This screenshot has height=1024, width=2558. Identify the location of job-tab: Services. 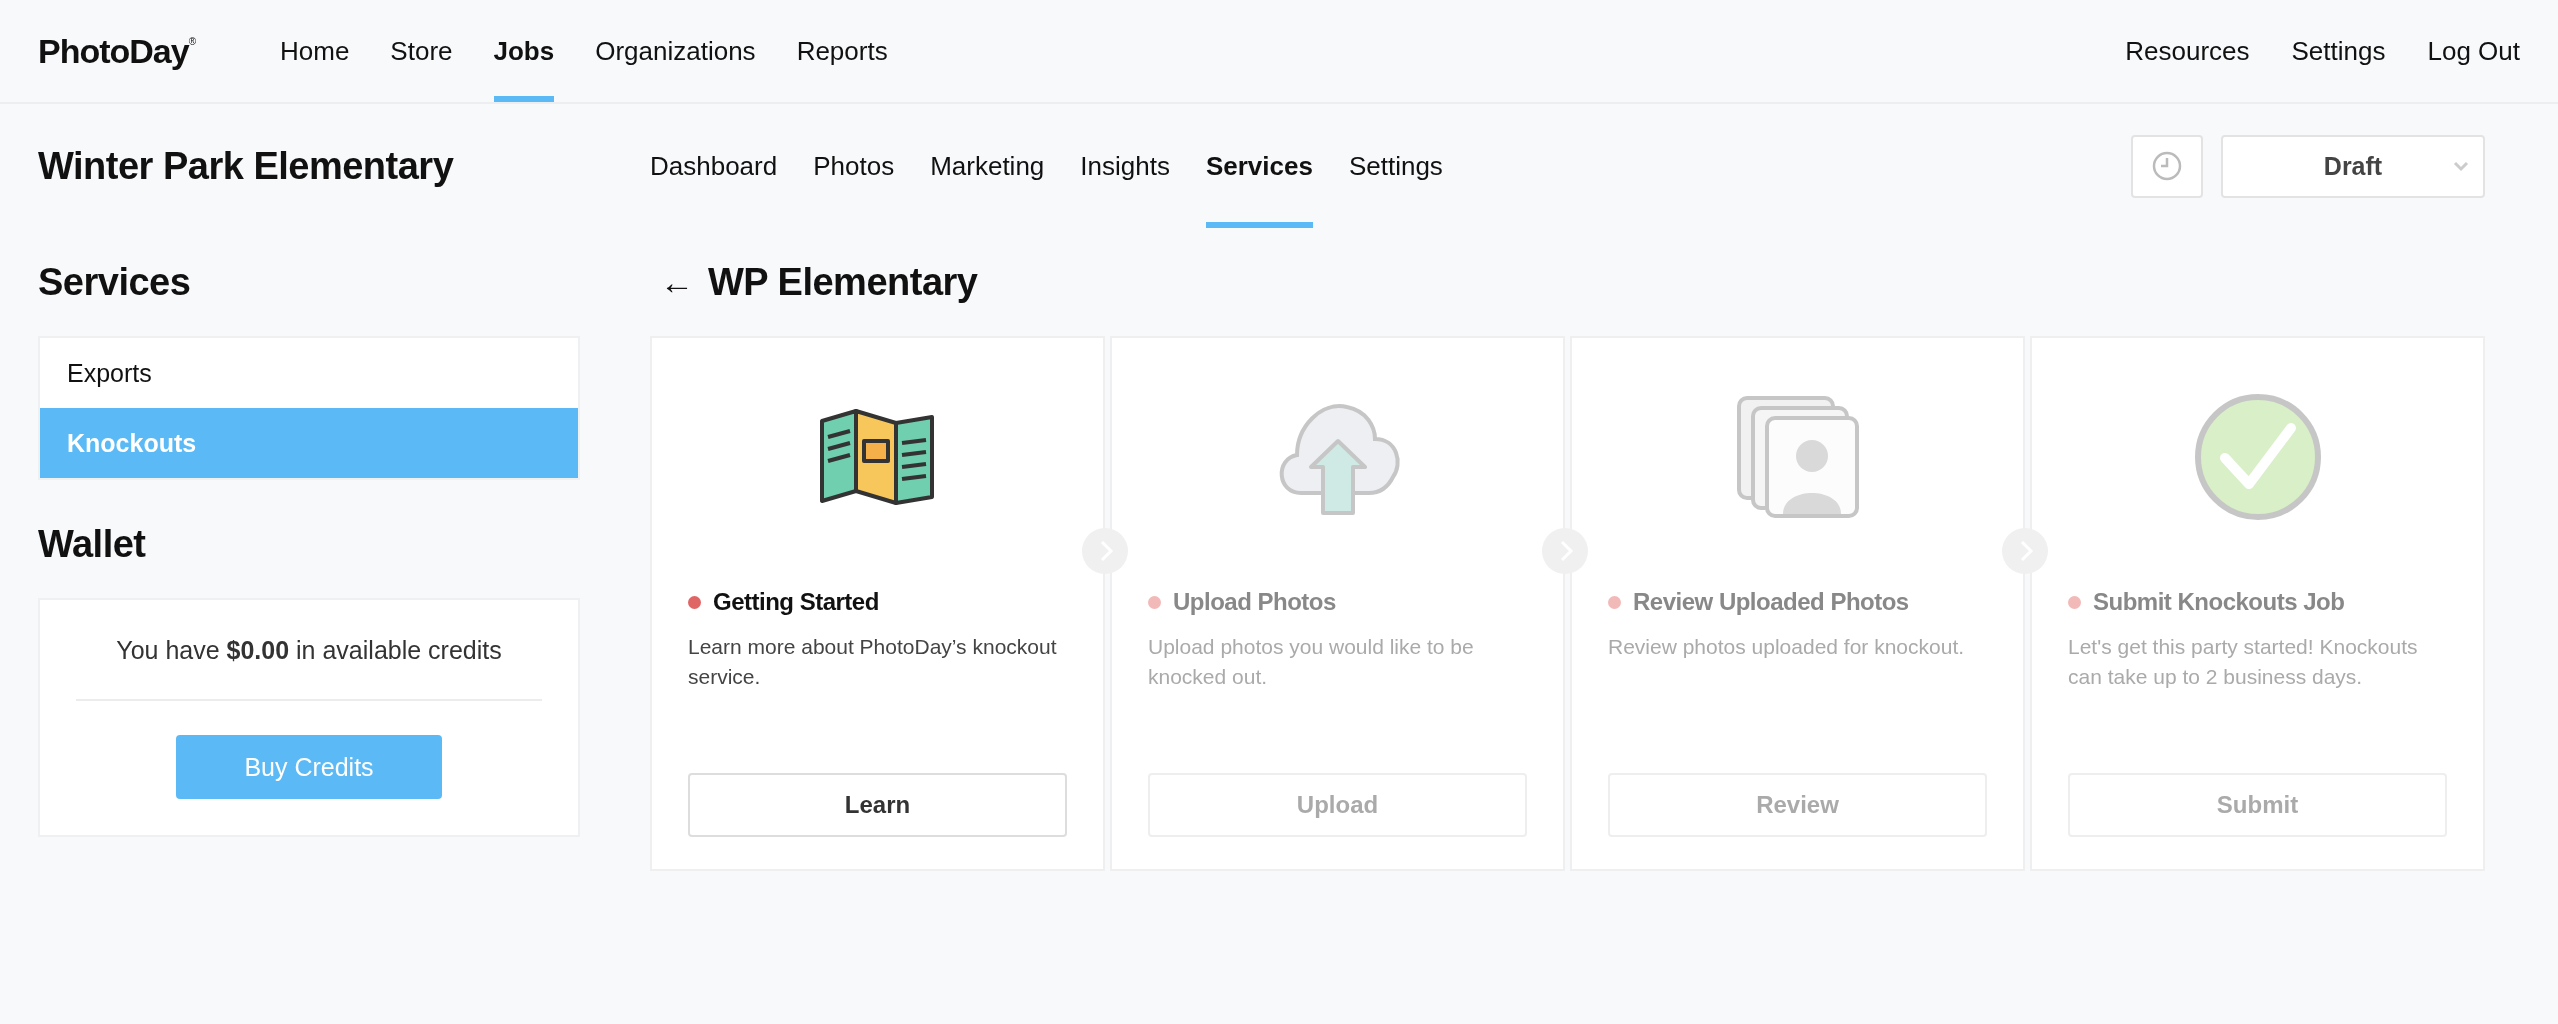
(1259, 166).